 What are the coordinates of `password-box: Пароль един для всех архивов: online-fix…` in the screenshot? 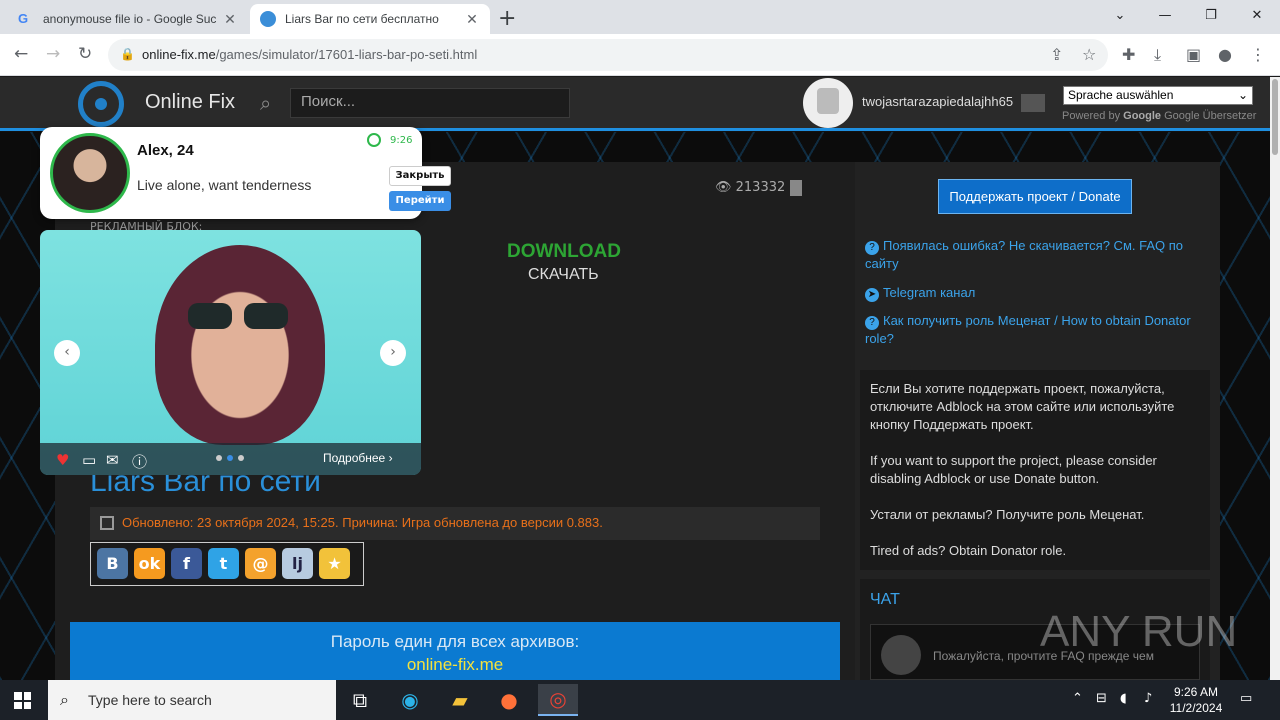 It's located at (455, 651).